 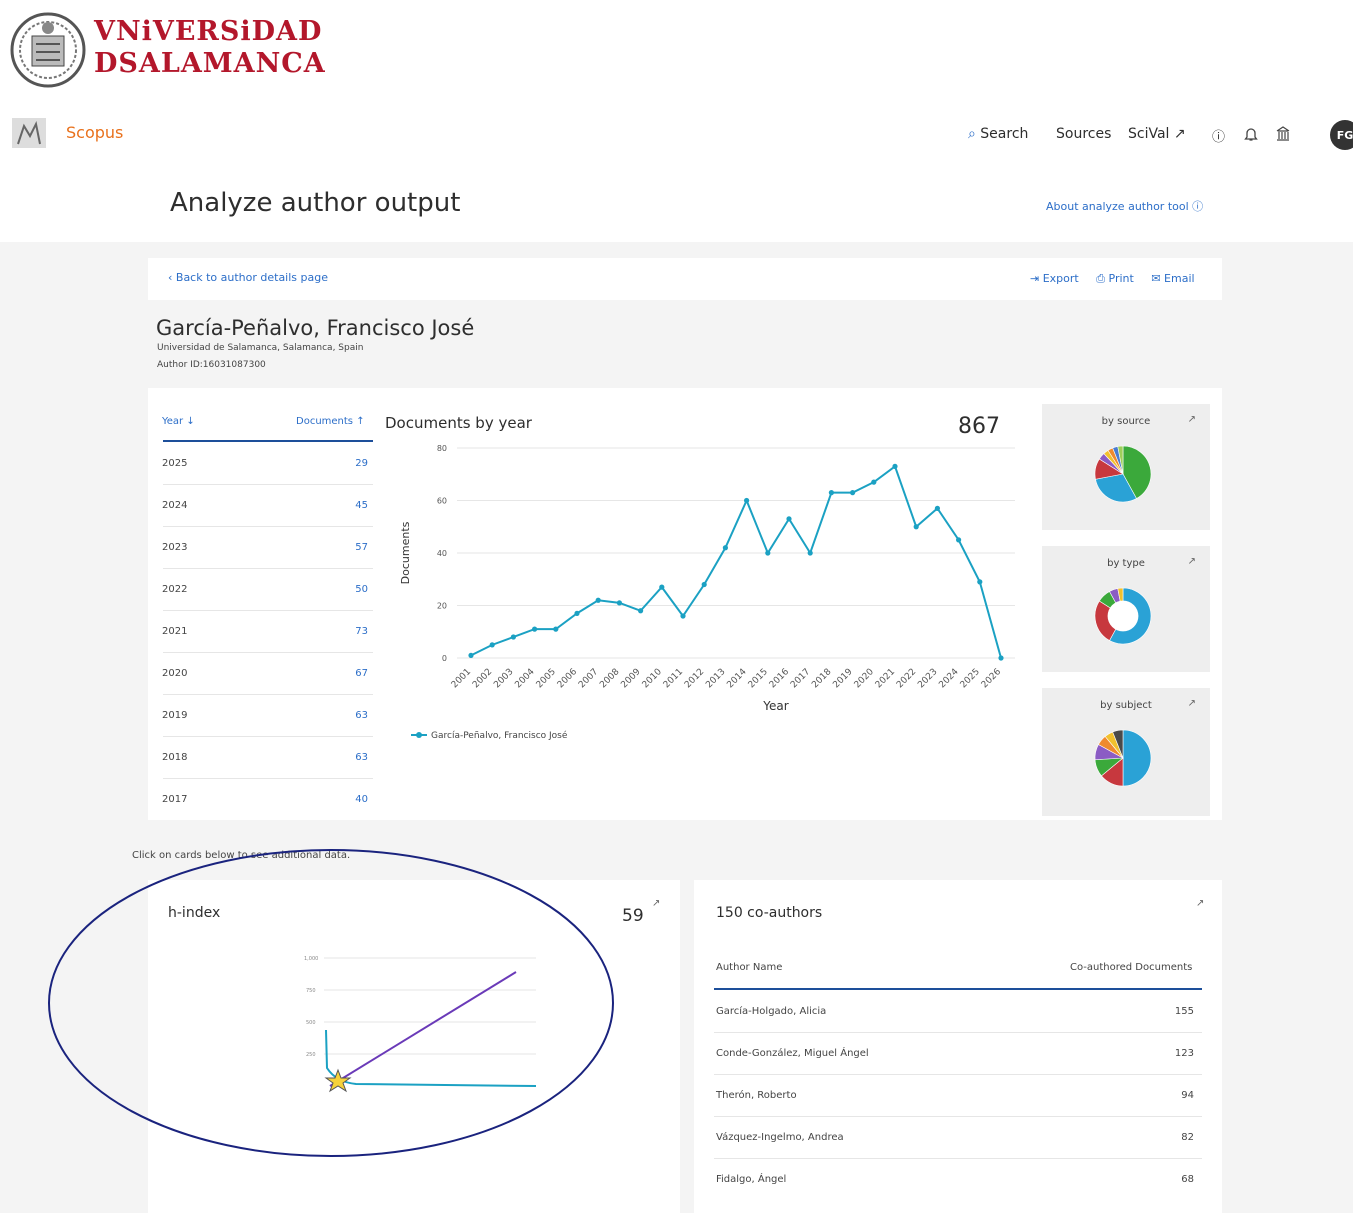 I want to click on coauthor-name: Vázquez-Ingelmo, Andrea, so click(x=780, y=1137).